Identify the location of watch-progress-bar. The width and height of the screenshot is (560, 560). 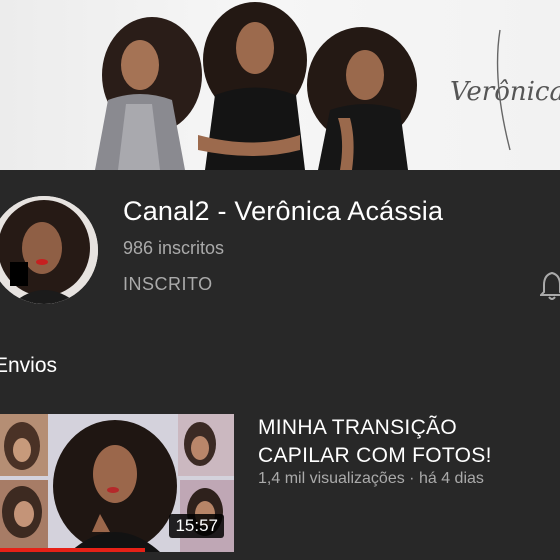
(73, 550).